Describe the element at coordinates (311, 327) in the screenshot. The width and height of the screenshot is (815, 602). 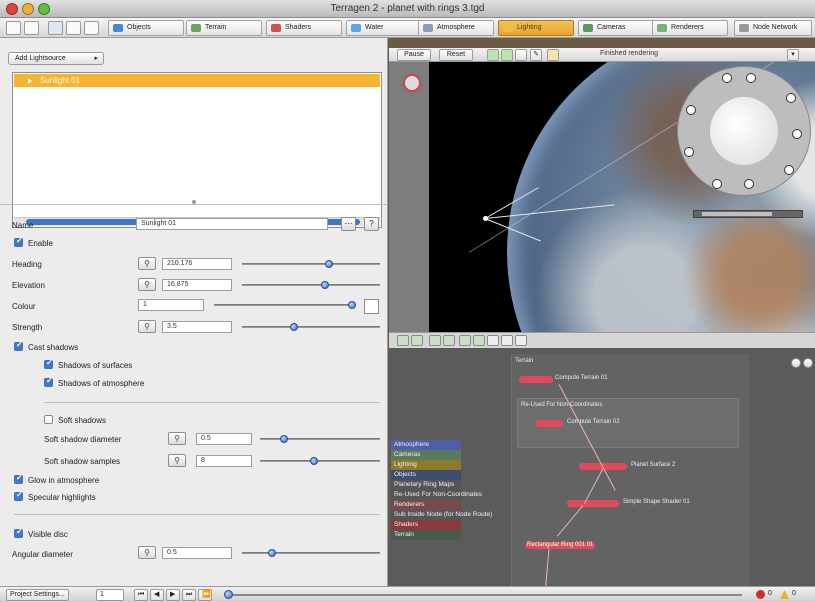
I see `strength-slider` at that location.